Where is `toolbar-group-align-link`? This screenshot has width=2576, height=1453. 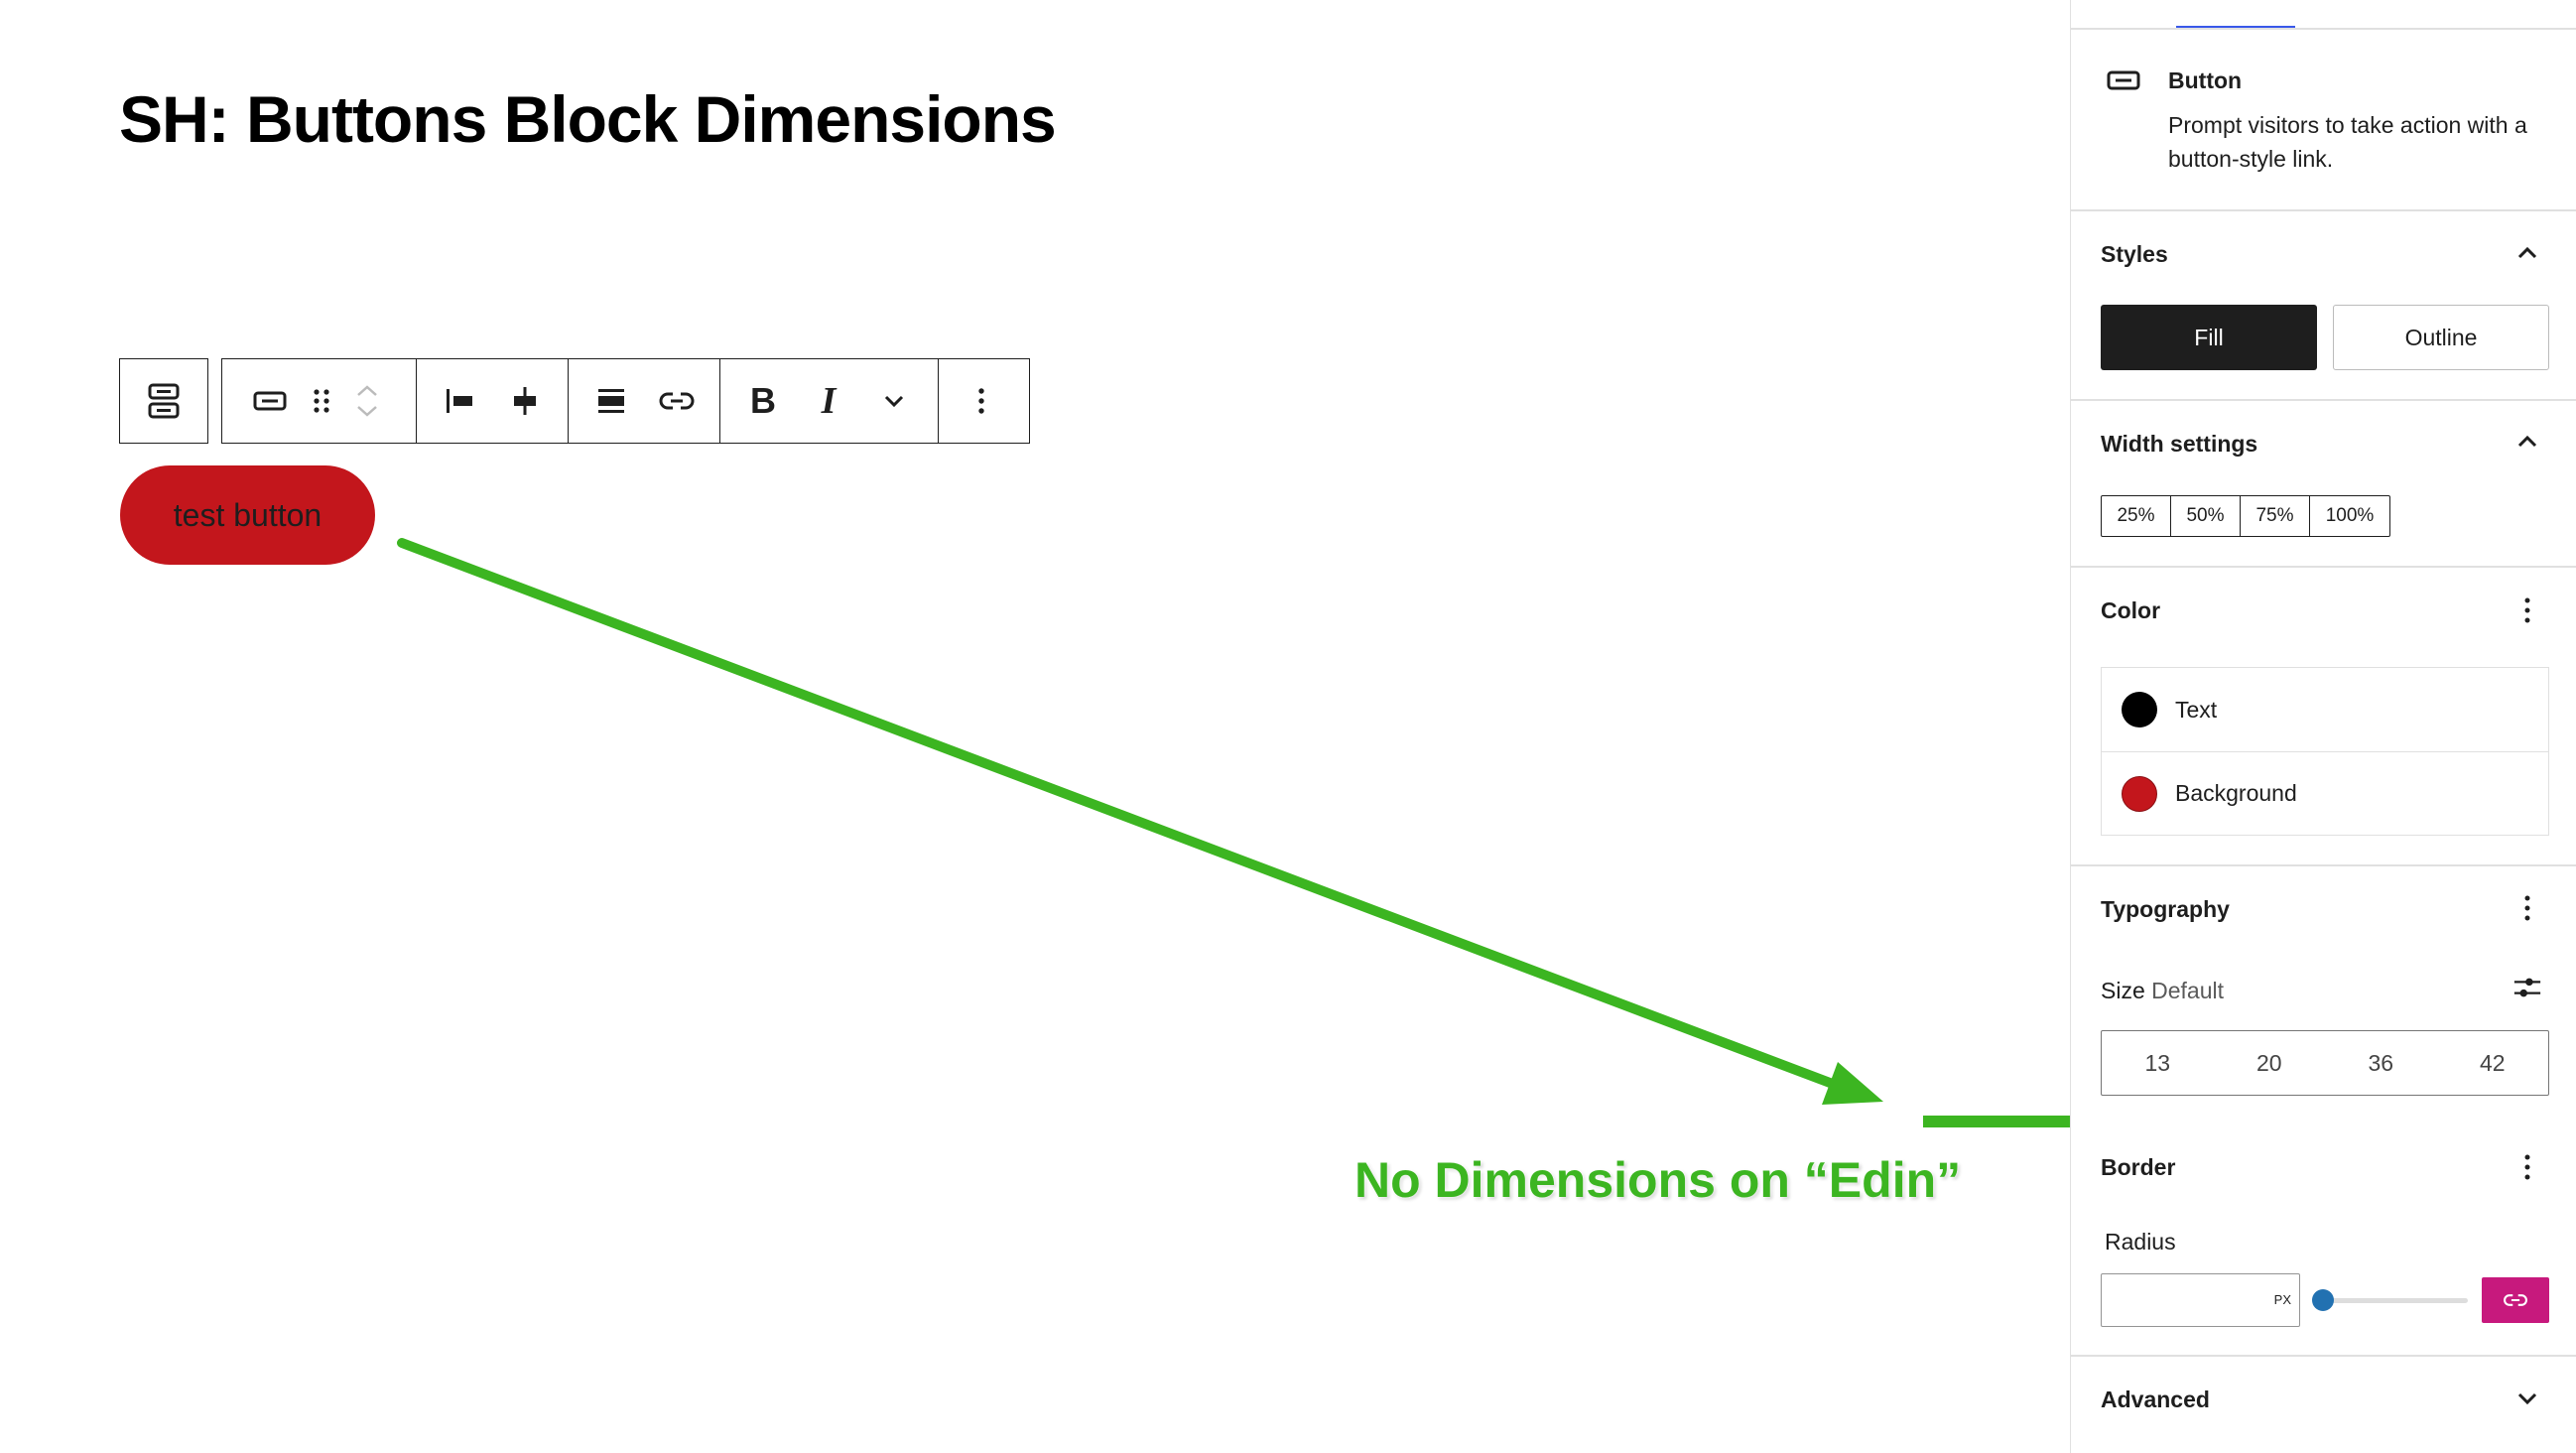 toolbar-group-align-link is located at coordinates (645, 401).